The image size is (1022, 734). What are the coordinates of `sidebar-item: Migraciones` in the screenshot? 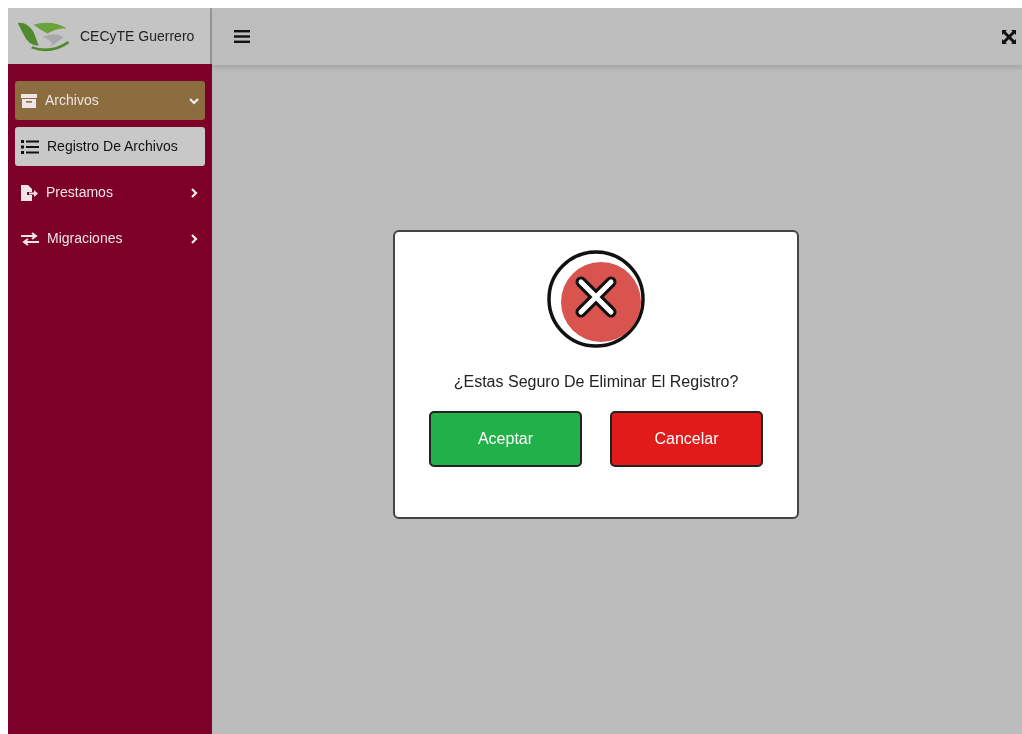 It's located at (110, 238).